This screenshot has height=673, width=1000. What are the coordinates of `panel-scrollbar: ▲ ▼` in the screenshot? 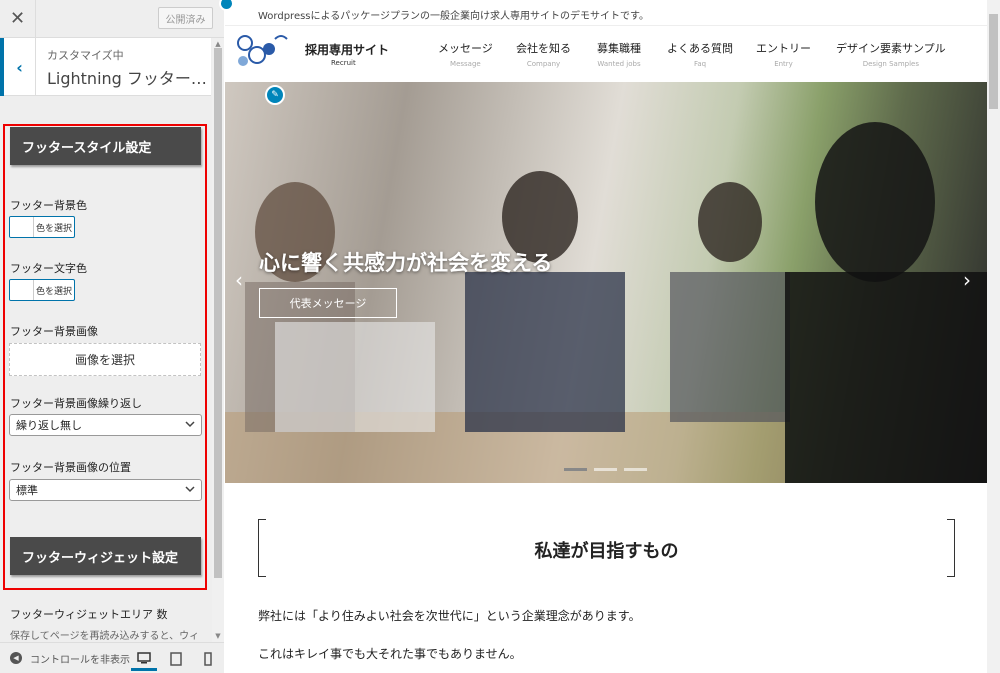 It's located at (218, 340).